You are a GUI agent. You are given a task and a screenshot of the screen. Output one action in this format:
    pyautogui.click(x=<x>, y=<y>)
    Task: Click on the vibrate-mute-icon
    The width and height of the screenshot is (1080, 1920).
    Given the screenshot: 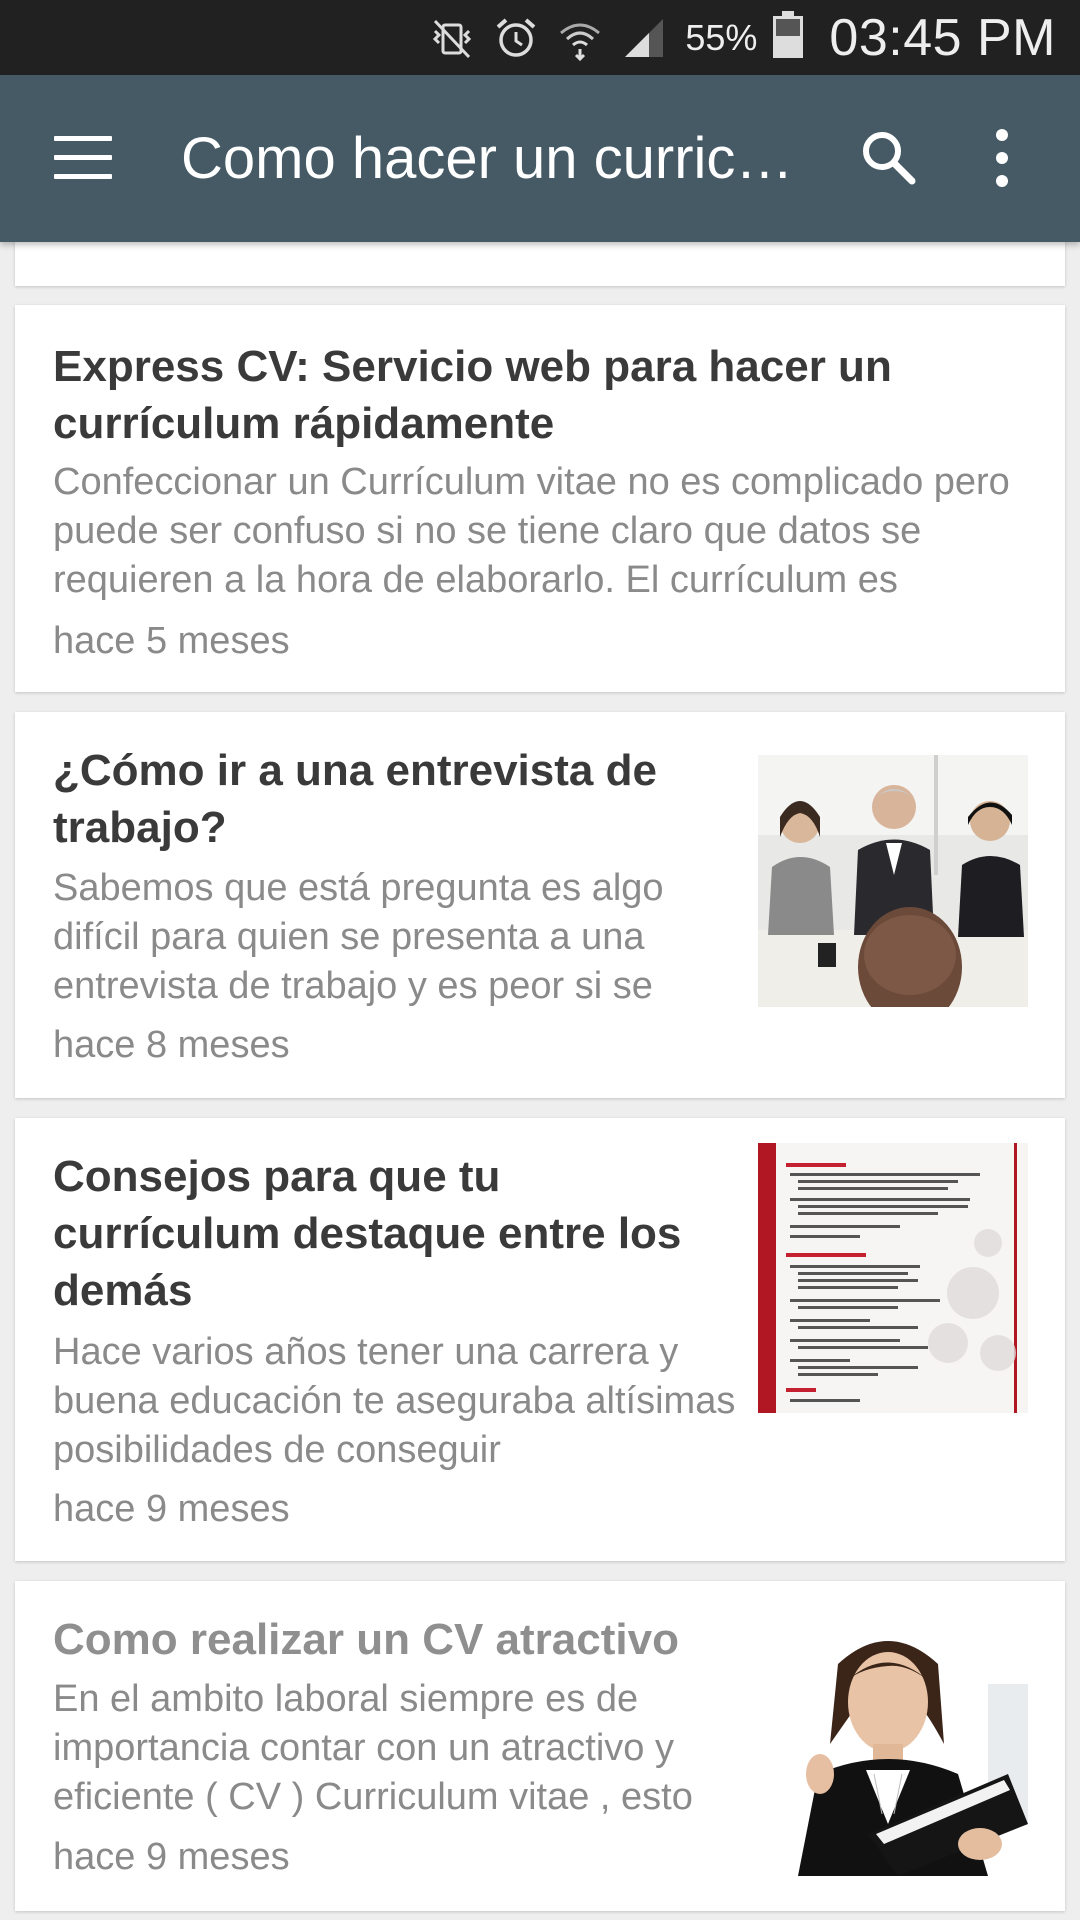 What is the action you would take?
    pyautogui.click(x=452, y=38)
    